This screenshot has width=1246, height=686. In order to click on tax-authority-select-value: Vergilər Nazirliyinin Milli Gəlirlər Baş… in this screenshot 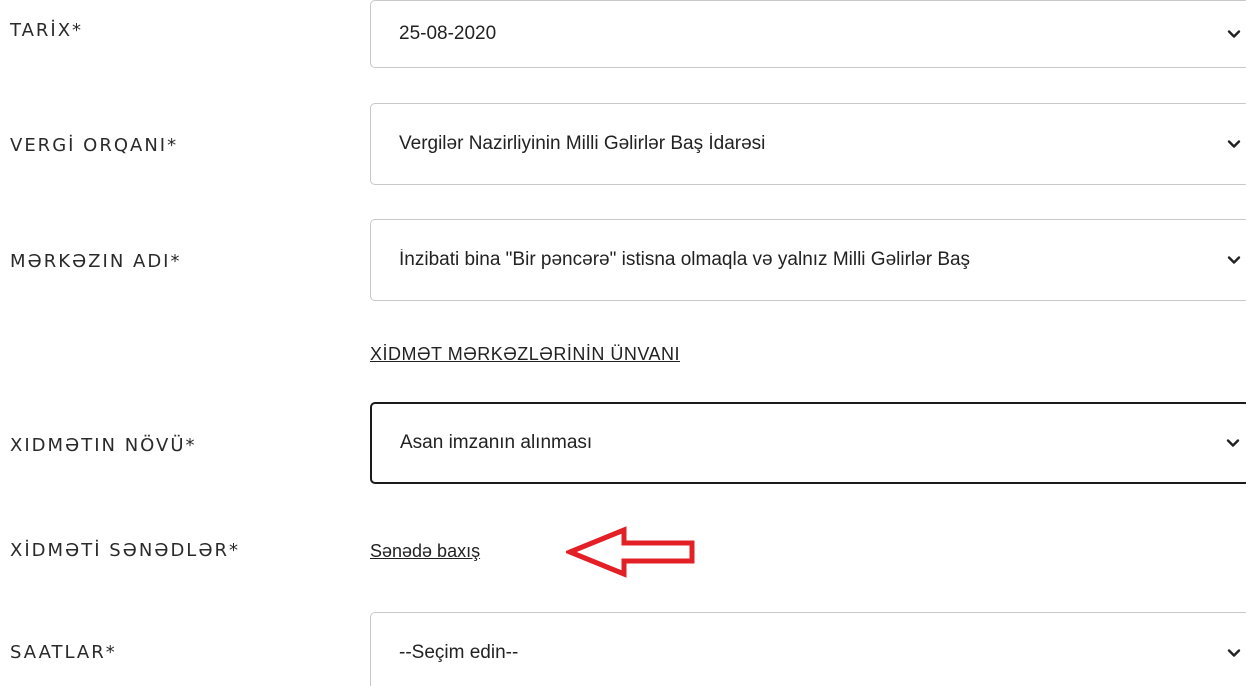, I will do `click(582, 143)`.